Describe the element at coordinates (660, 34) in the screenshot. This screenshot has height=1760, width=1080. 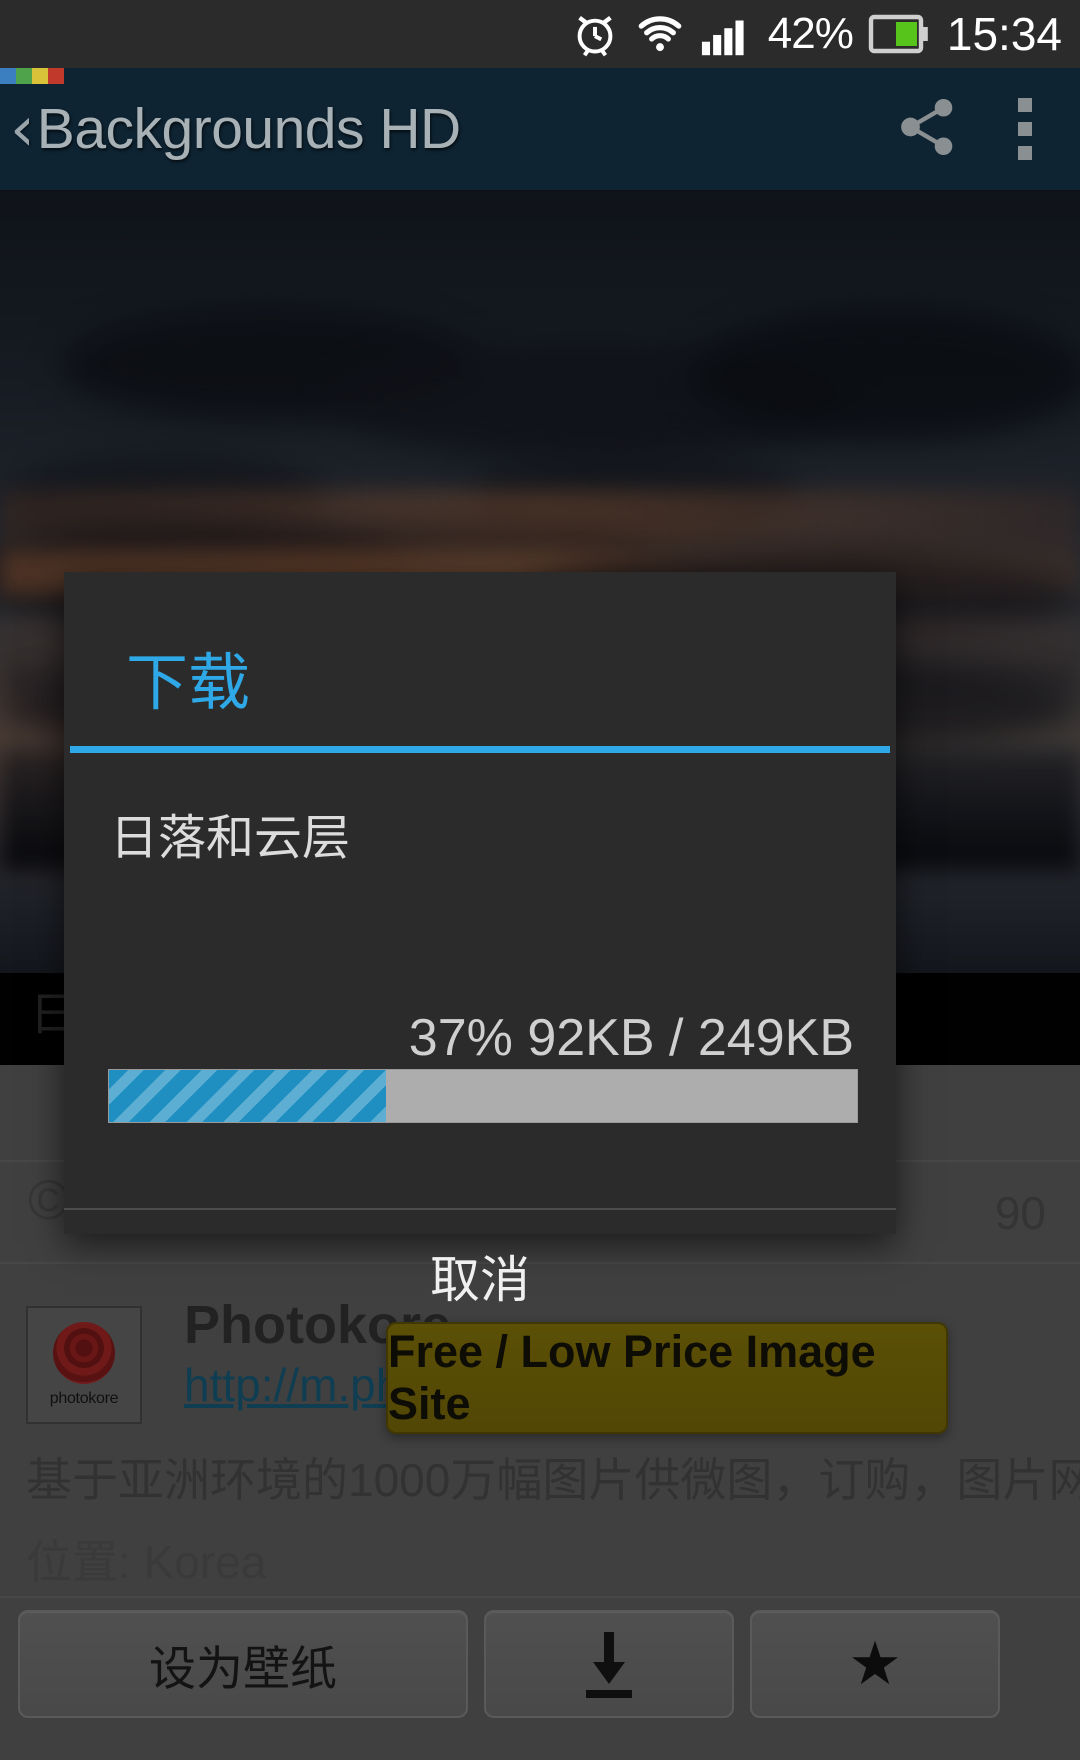
I see `wifi-icon` at that location.